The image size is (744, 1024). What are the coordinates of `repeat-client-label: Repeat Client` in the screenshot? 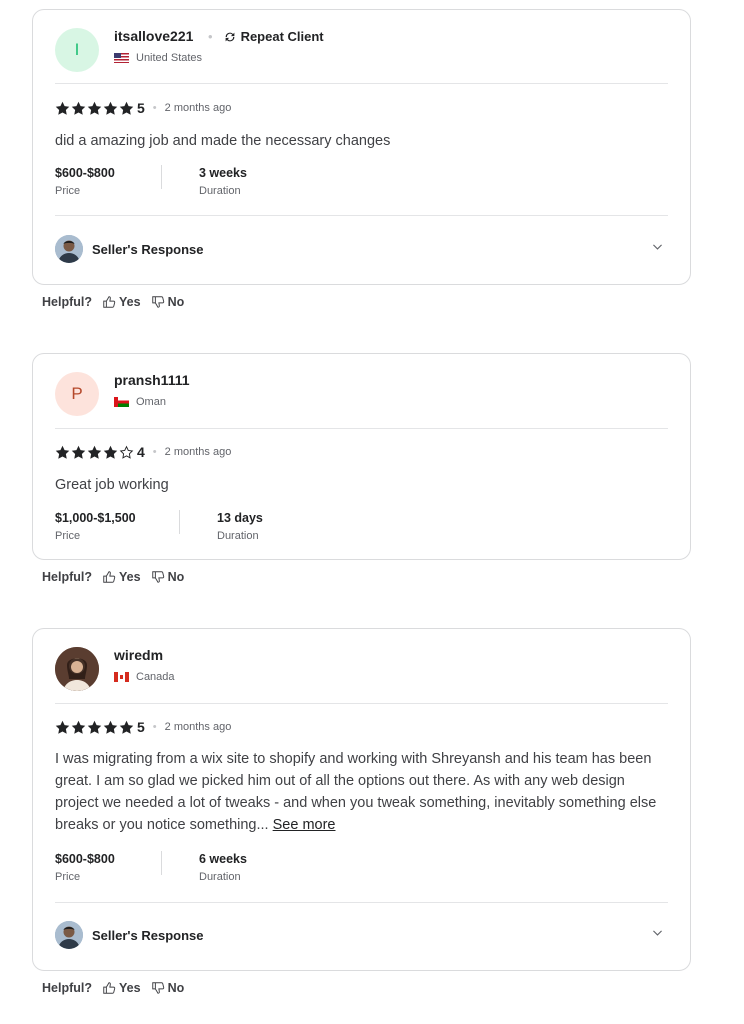 It's located at (282, 36).